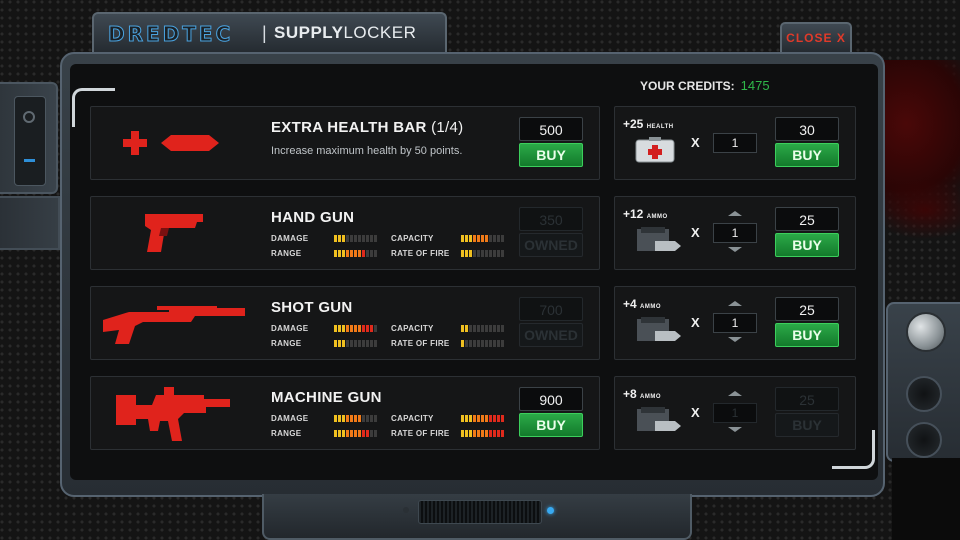 The height and width of the screenshot is (540, 960). What do you see at coordinates (447, 127) in the screenshot?
I see `item-count: (1/4)` at bounding box center [447, 127].